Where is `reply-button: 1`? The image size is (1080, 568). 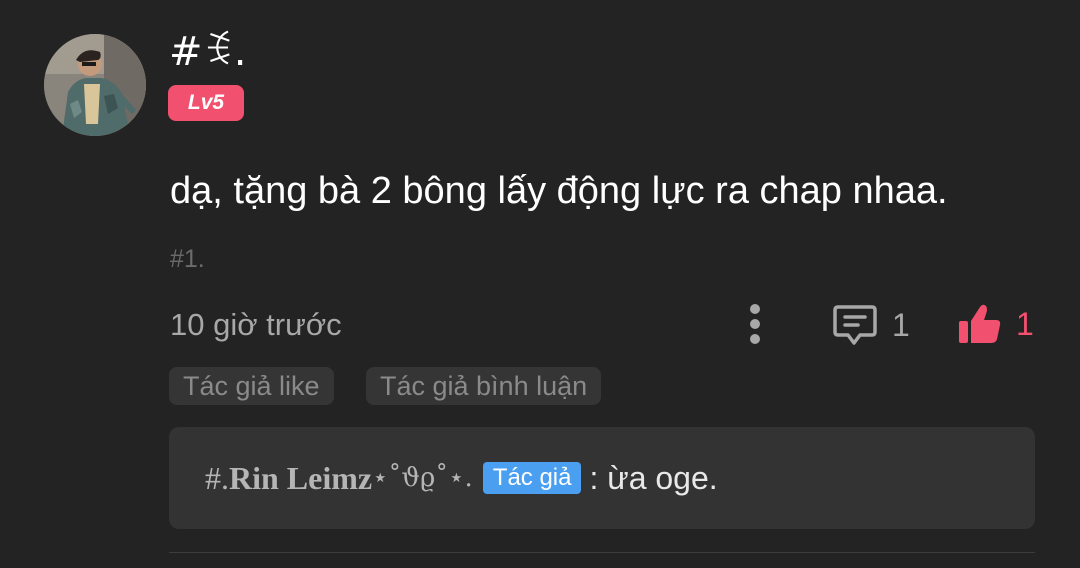
reply-button: 1 is located at coordinates (871, 325).